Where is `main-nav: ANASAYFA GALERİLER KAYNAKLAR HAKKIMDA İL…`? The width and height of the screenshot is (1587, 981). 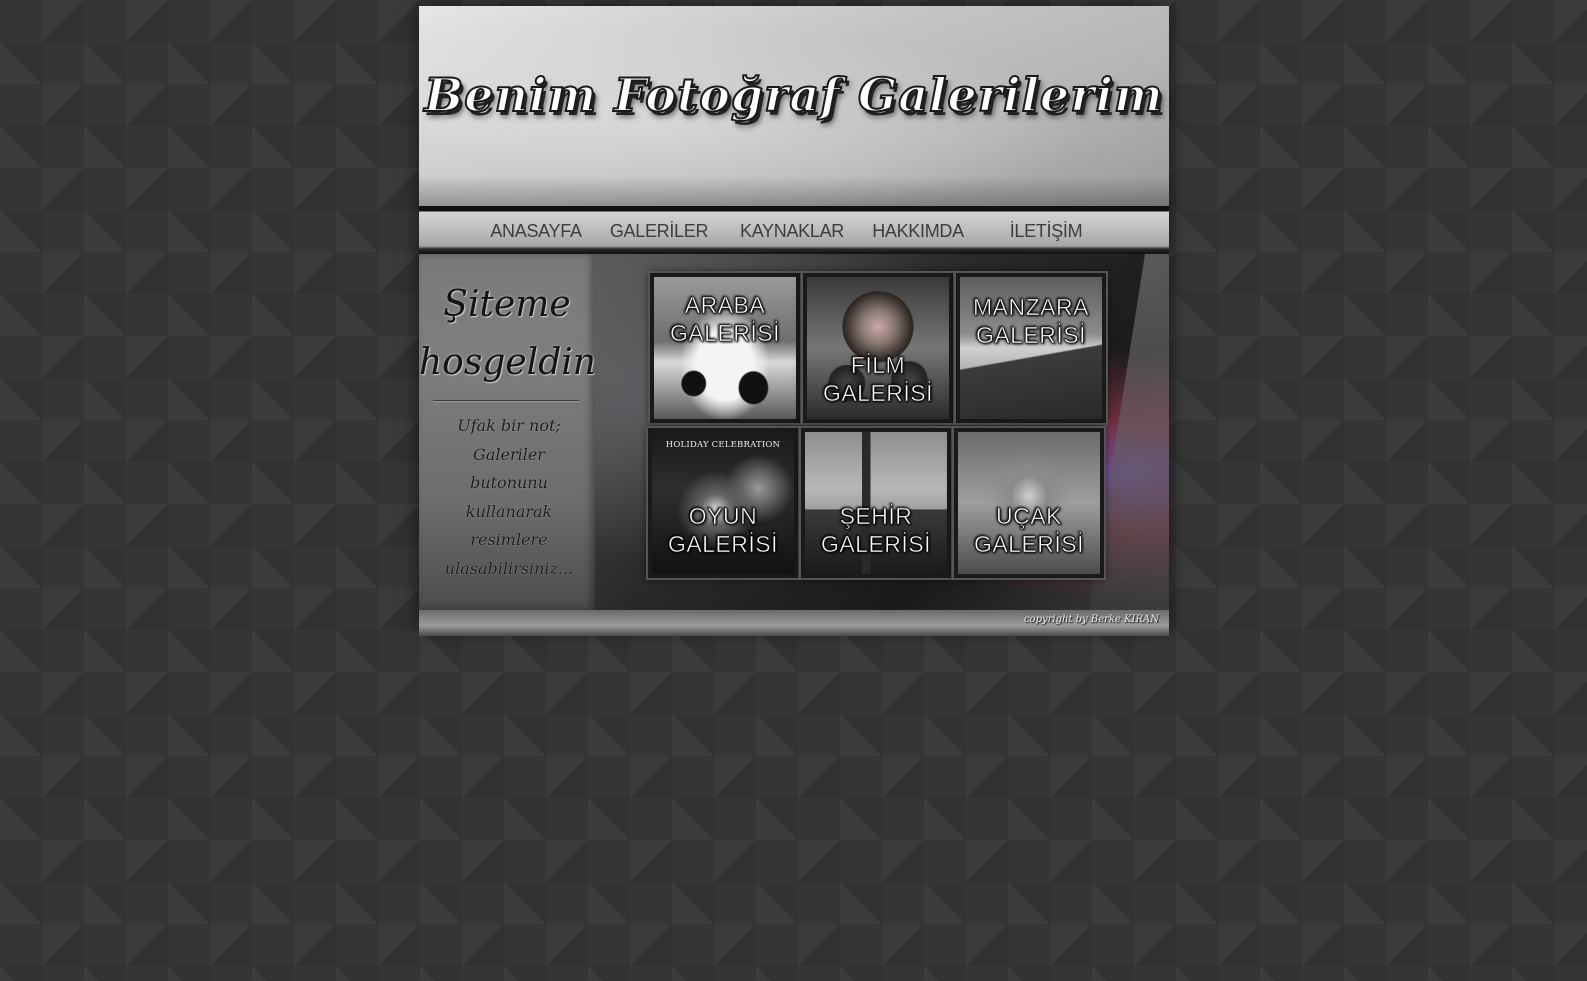
main-nav: ANASAYFA GALERİLER KAYNAKLAR HAKKIMDA İL… is located at coordinates (794, 230).